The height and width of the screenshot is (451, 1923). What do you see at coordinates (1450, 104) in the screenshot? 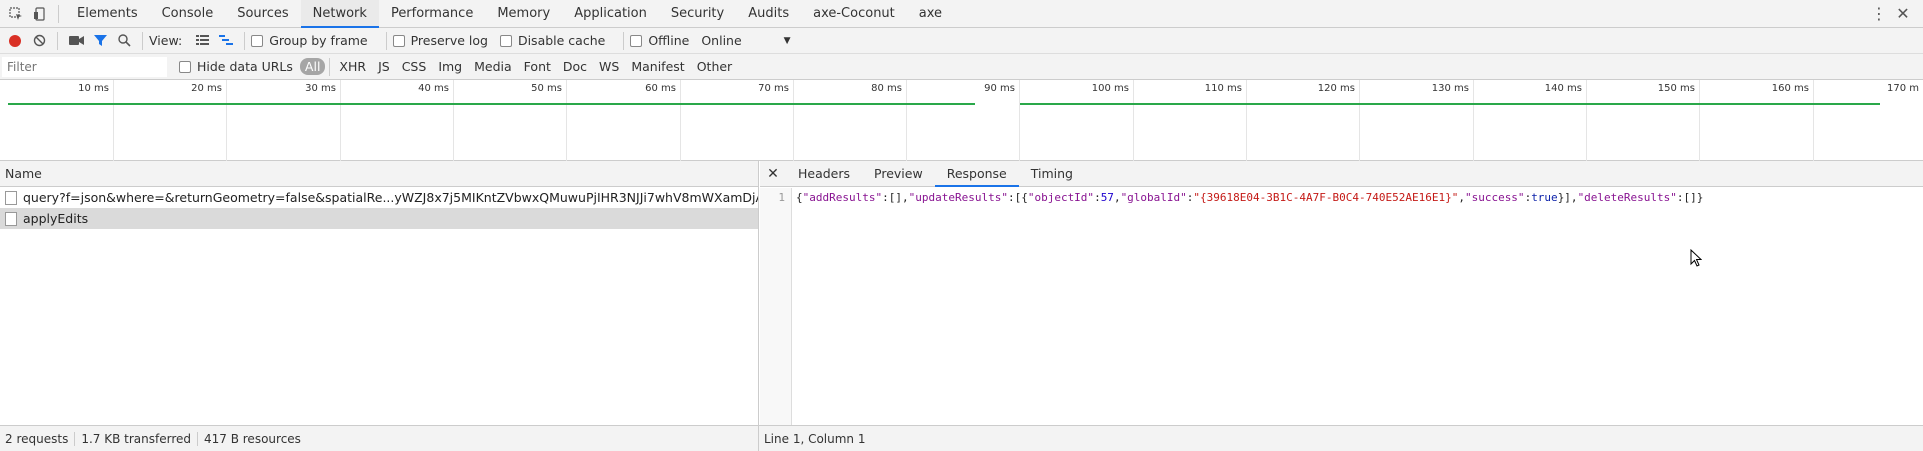
I see `timeline-bar-right` at bounding box center [1450, 104].